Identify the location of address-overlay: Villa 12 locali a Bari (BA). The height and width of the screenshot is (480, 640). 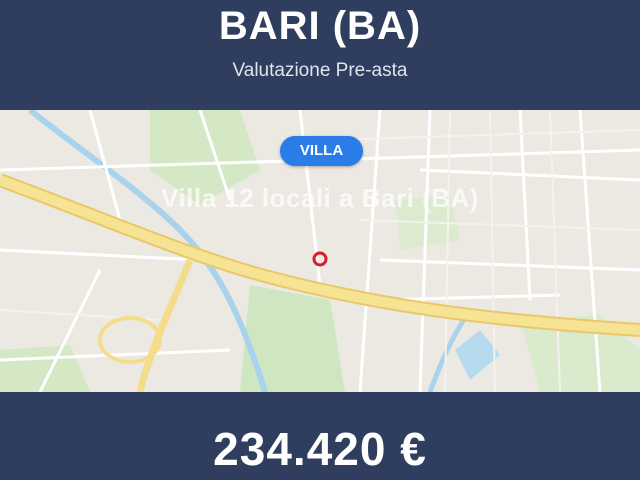
(320, 198).